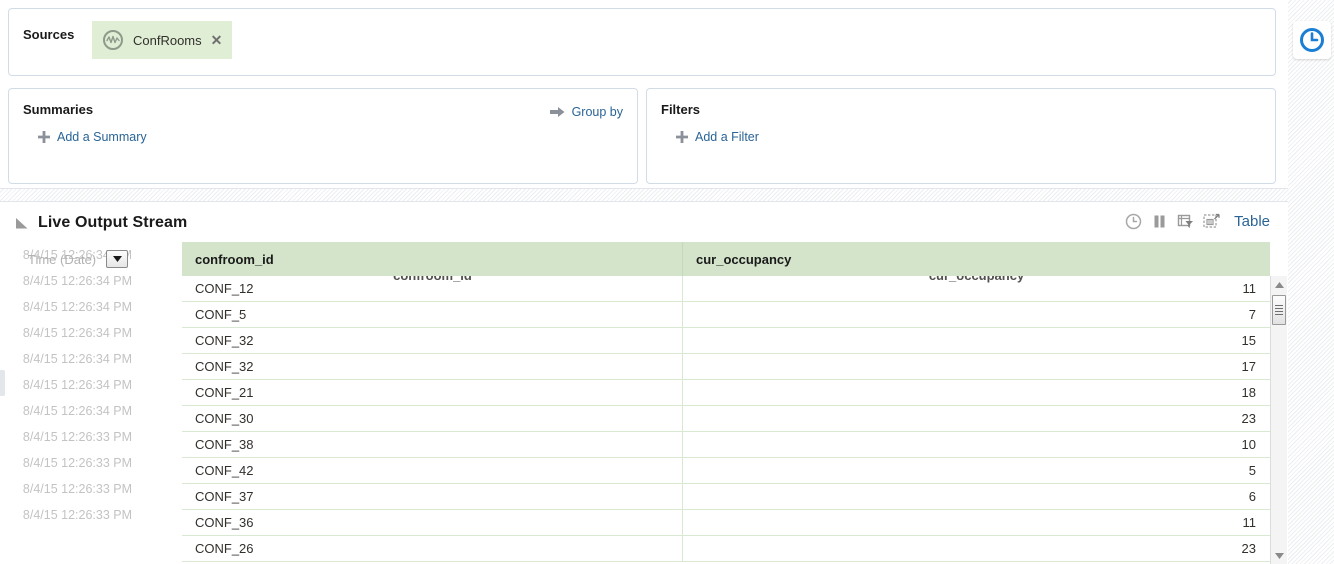 The height and width of the screenshot is (564, 1334). What do you see at coordinates (1311, 282) in the screenshot?
I see `right-rail` at bounding box center [1311, 282].